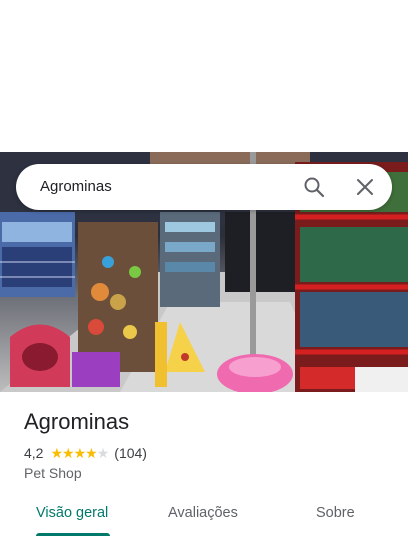 The image size is (408, 544). Describe the element at coordinates (103, 453) in the screenshot. I see `star-empty-icon: ★` at that location.